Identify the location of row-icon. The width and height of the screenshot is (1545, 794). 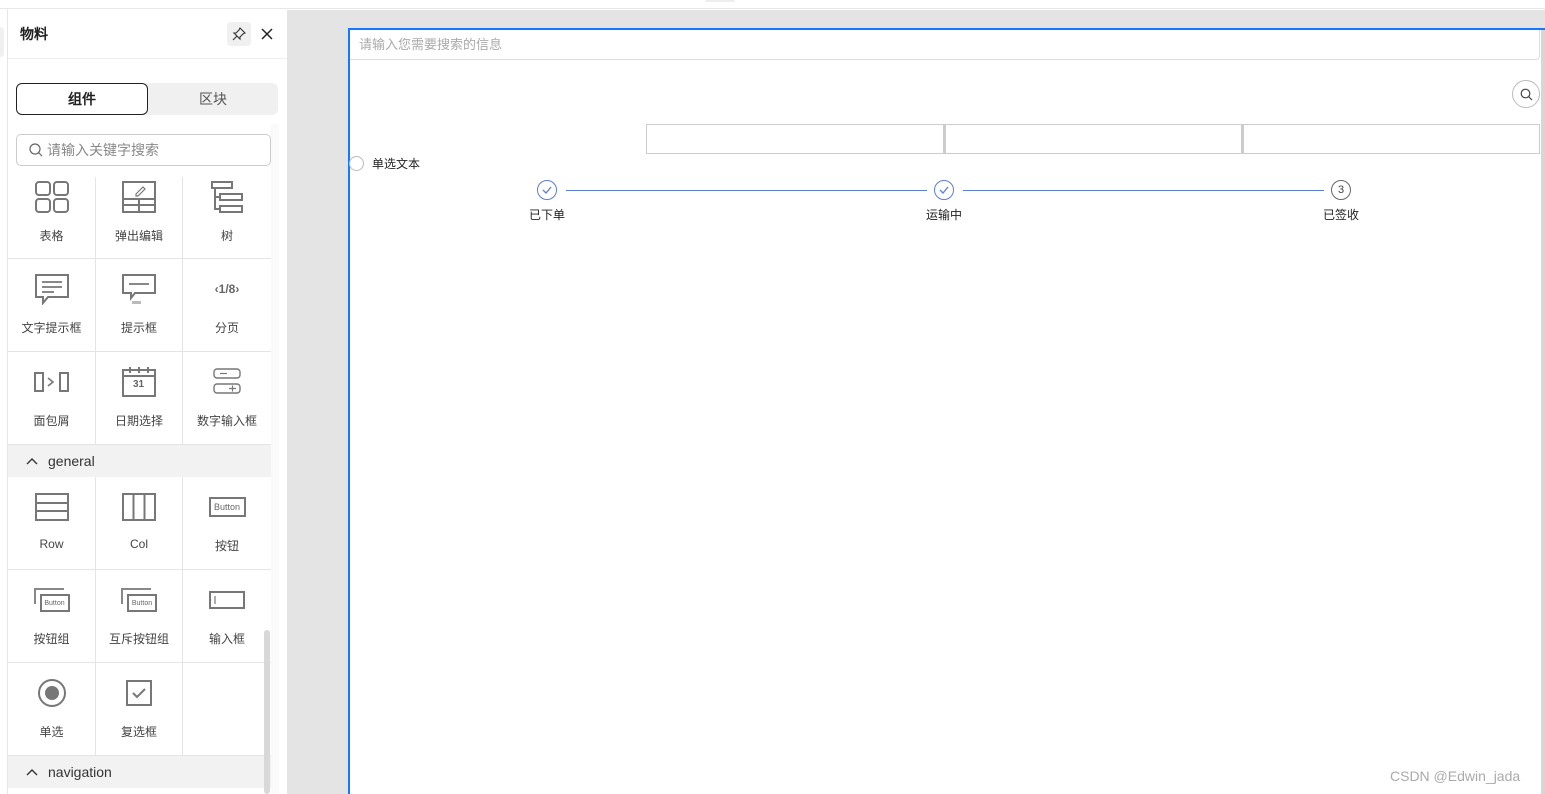
(51, 507).